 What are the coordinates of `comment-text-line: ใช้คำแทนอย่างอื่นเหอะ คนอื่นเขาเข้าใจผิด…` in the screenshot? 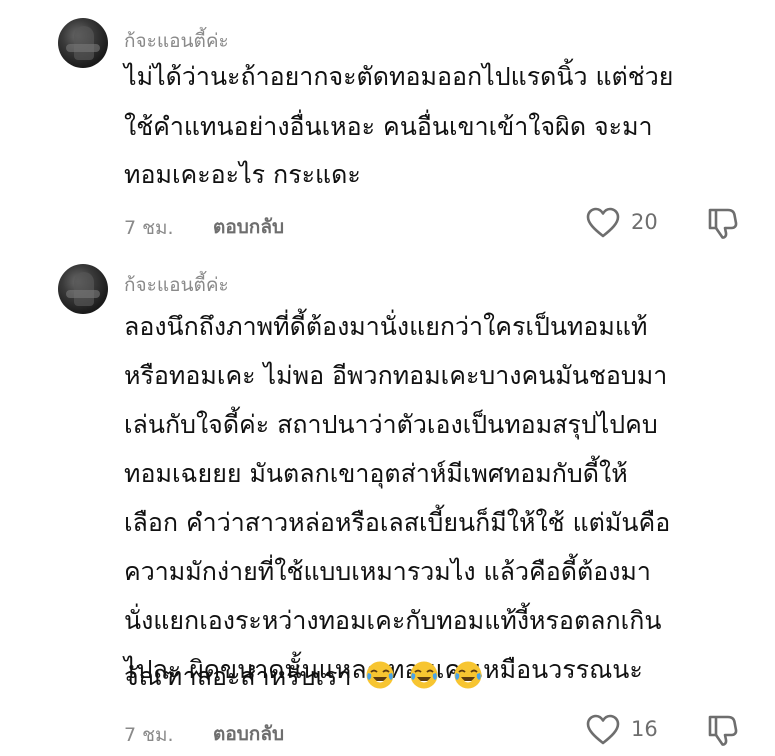 It's located at (388, 126).